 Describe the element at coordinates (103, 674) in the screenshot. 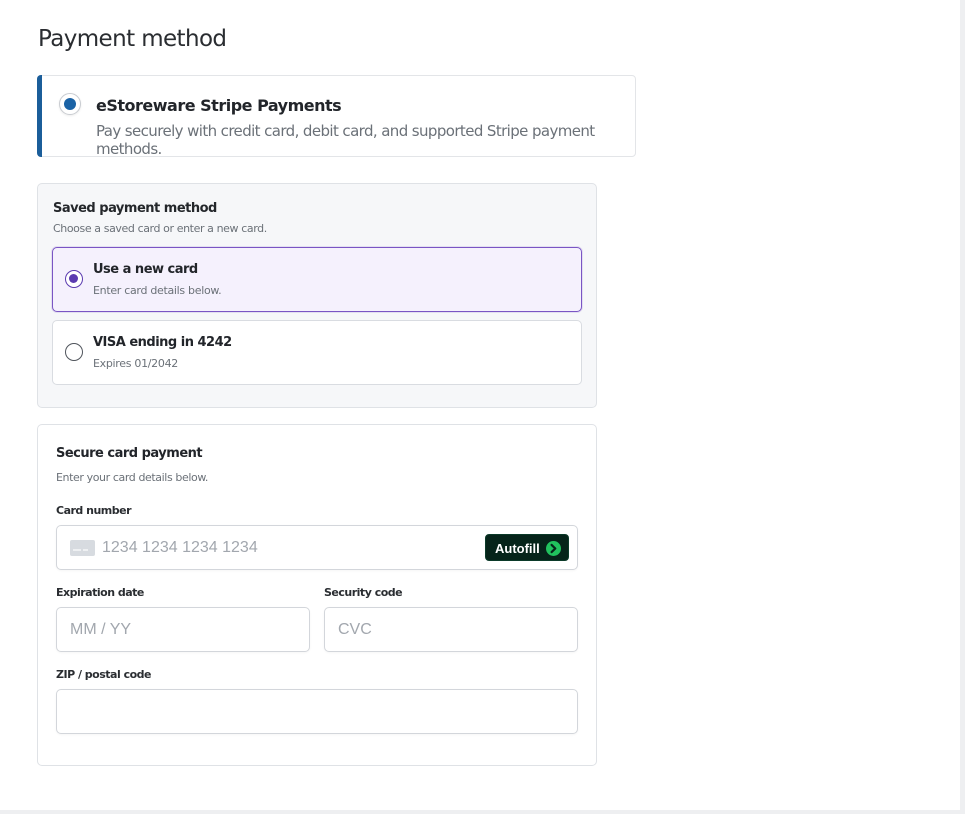

I see `postal-code-label: ZIP / postal code` at that location.